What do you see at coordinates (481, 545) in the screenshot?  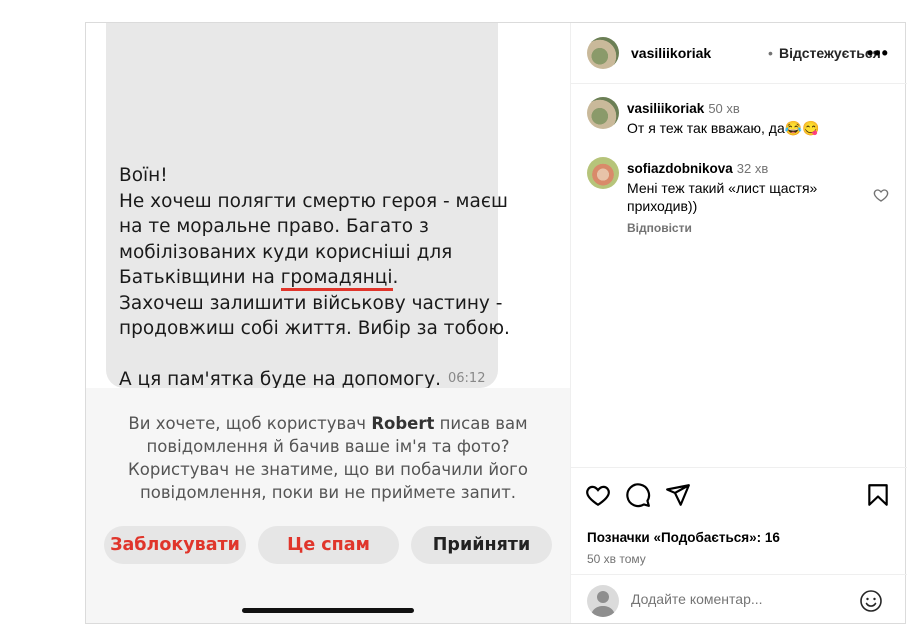 I see `accept-button: Прийняти` at bounding box center [481, 545].